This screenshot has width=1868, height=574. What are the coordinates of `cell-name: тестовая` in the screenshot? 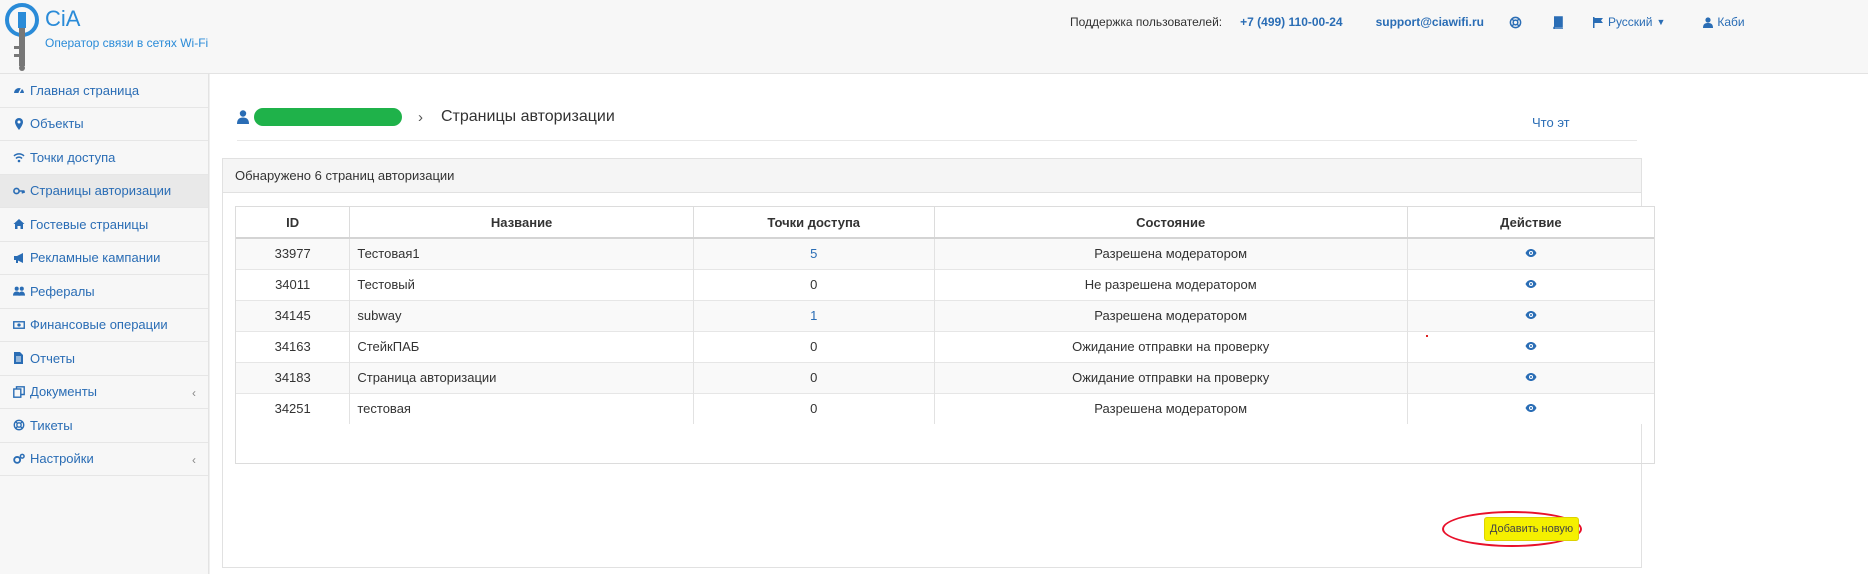 It's located at (521, 408).